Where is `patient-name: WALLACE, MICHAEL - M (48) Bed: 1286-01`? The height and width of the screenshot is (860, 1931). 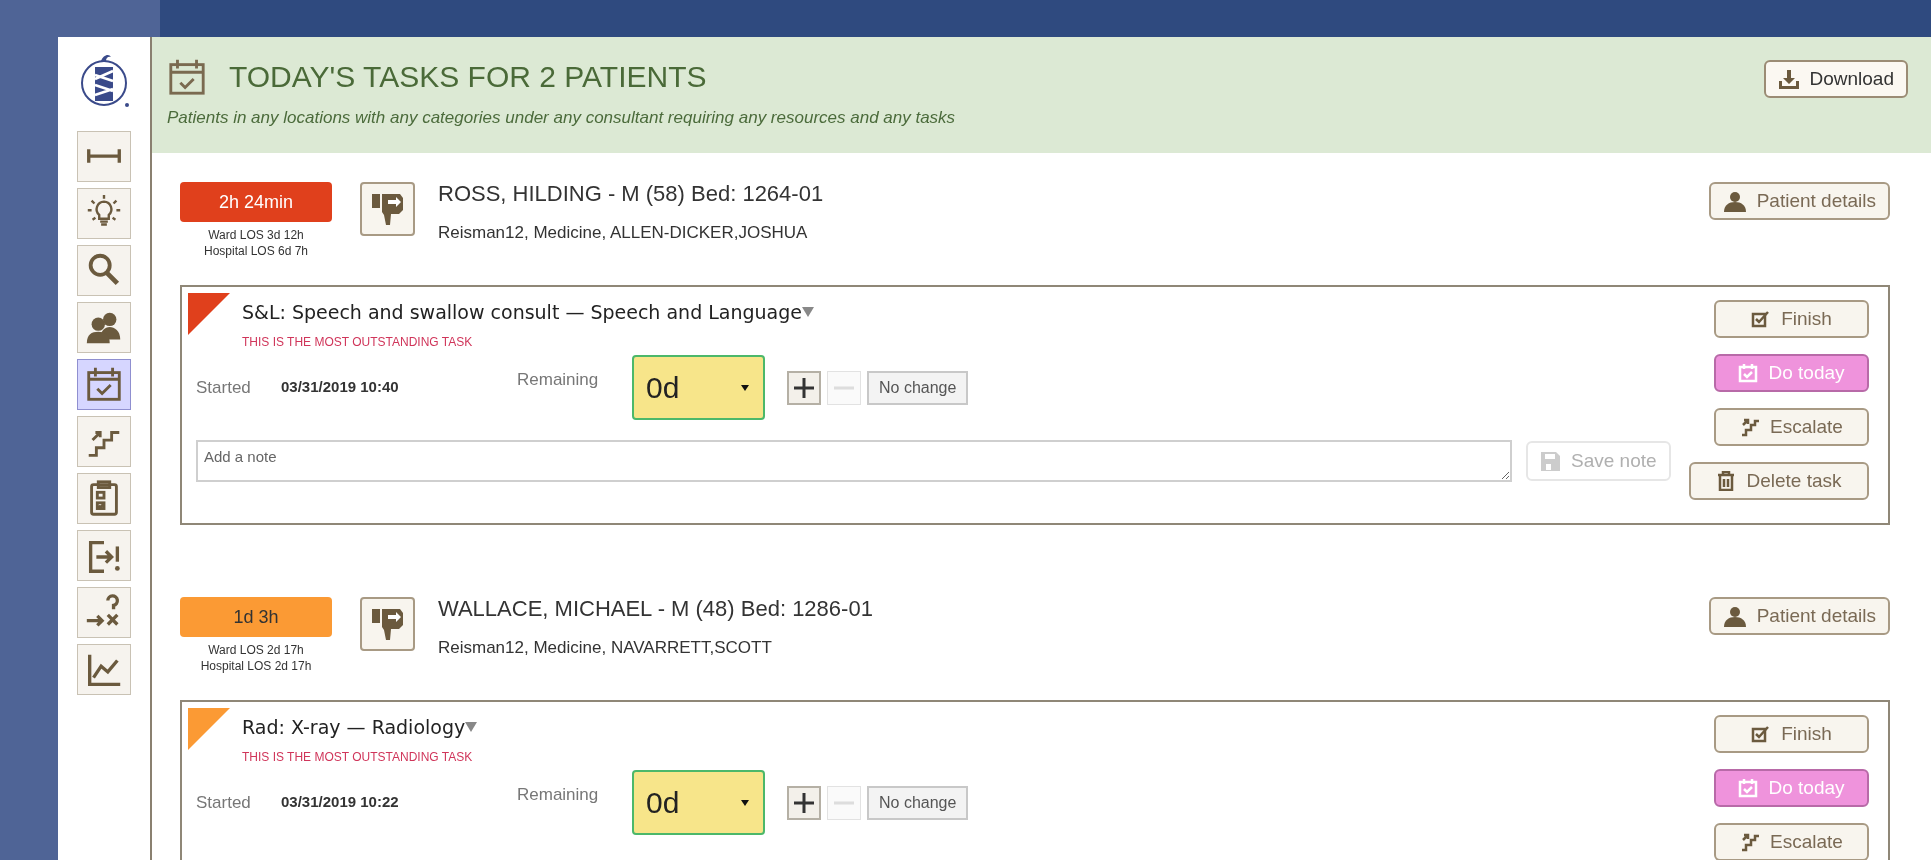
patient-name: WALLACE, MICHAEL - M (48) Bed: 1286-01 is located at coordinates (655, 609).